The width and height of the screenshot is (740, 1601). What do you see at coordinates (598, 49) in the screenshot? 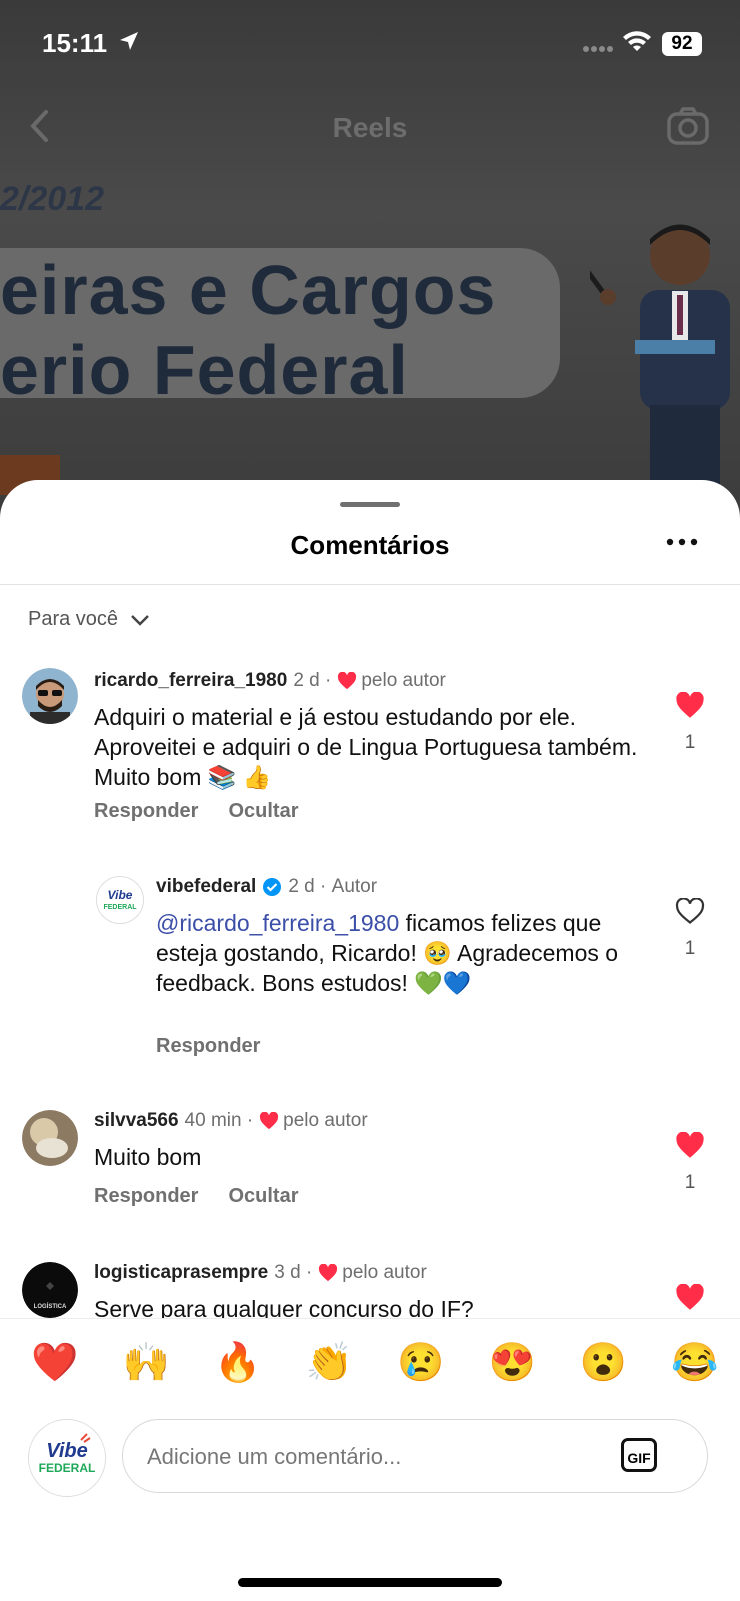
I see `signal-icon` at bounding box center [598, 49].